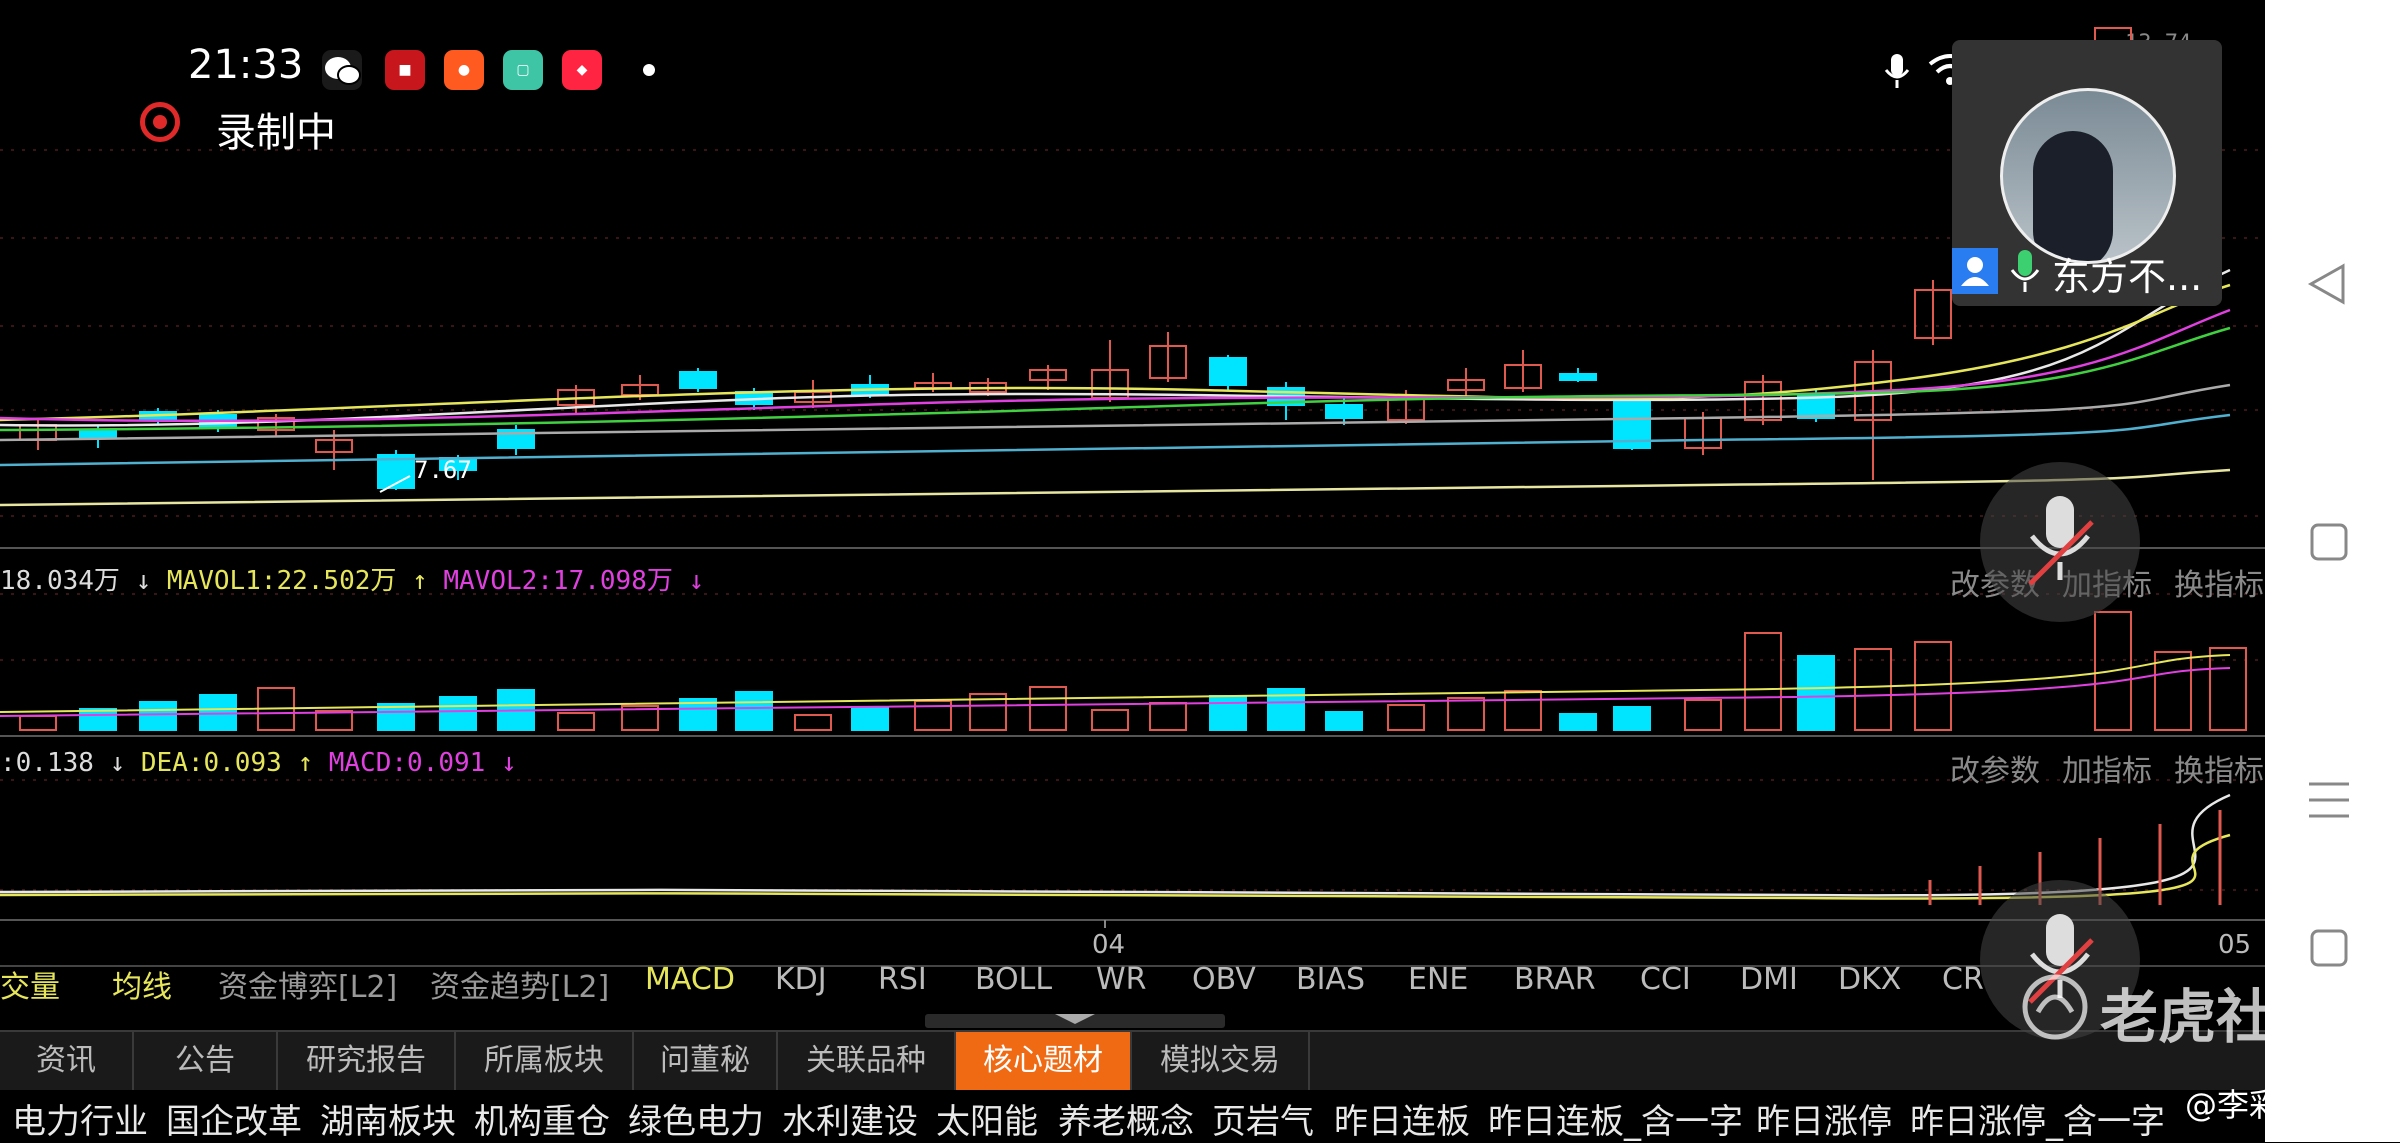 This screenshot has width=2400, height=1143. Describe the element at coordinates (2329, 802) in the screenshot. I see `menu-icon` at that location.